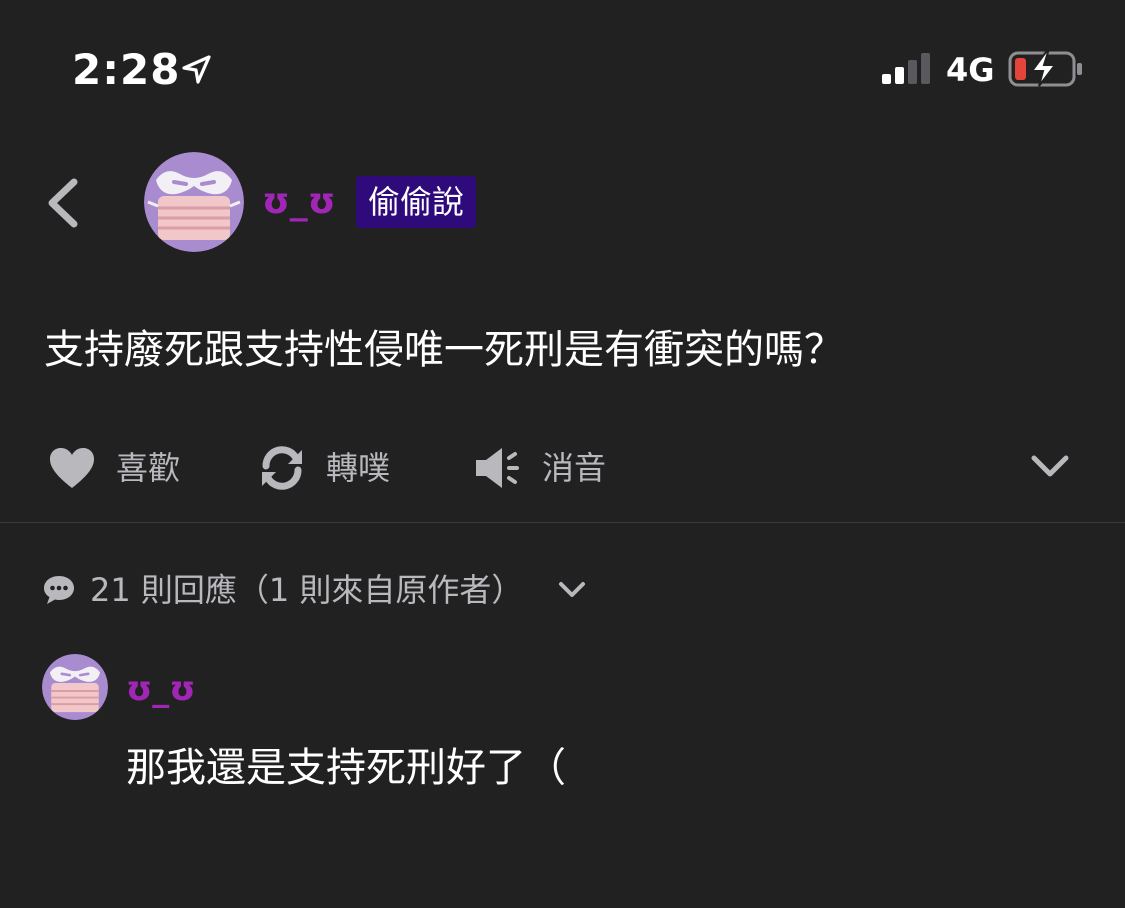  Describe the element at coordinates (126, 69) in the screenshot. I see `status-time: 2:28` at that location.